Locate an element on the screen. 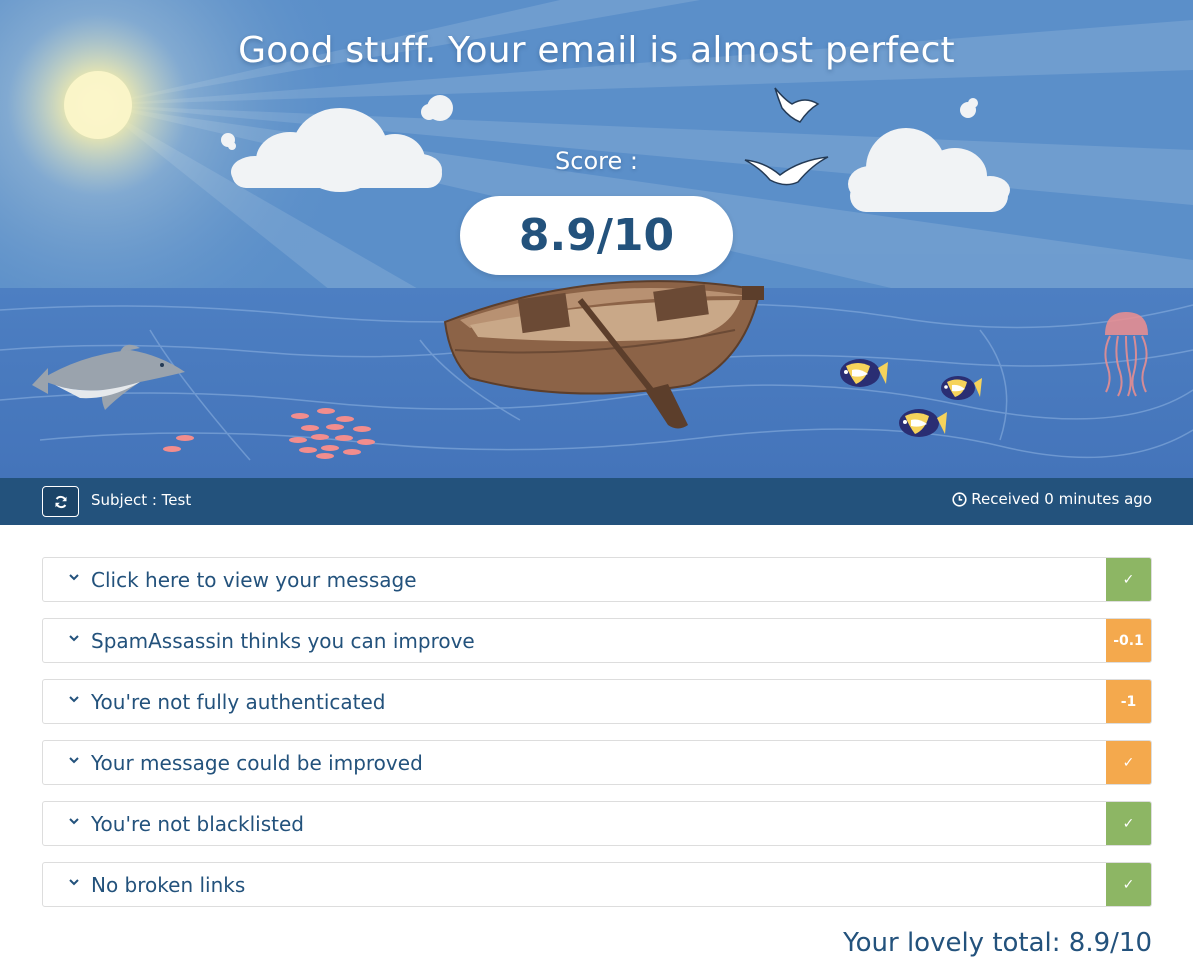  sun-icon is located at coordinates (98, 105).